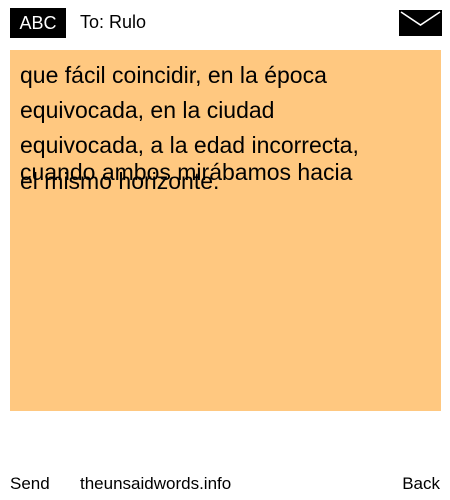 This screenshot has height=500, width=450. Describe the element at coordinates (173, 75) in the screenshot. I see `message-line: que fácil coincidir, en la época` at that location.